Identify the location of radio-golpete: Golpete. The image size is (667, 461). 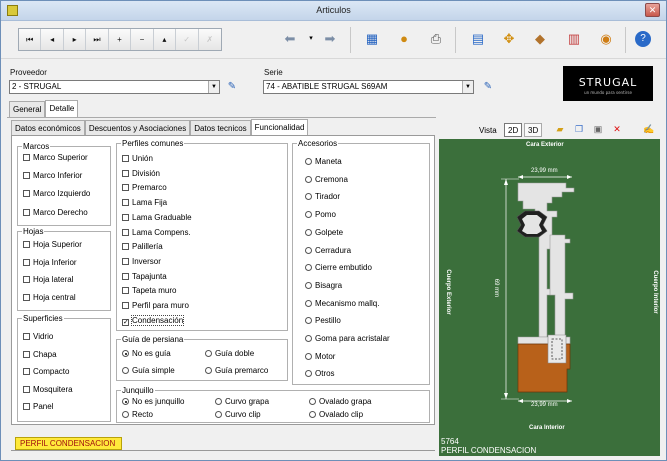
(324, 232).